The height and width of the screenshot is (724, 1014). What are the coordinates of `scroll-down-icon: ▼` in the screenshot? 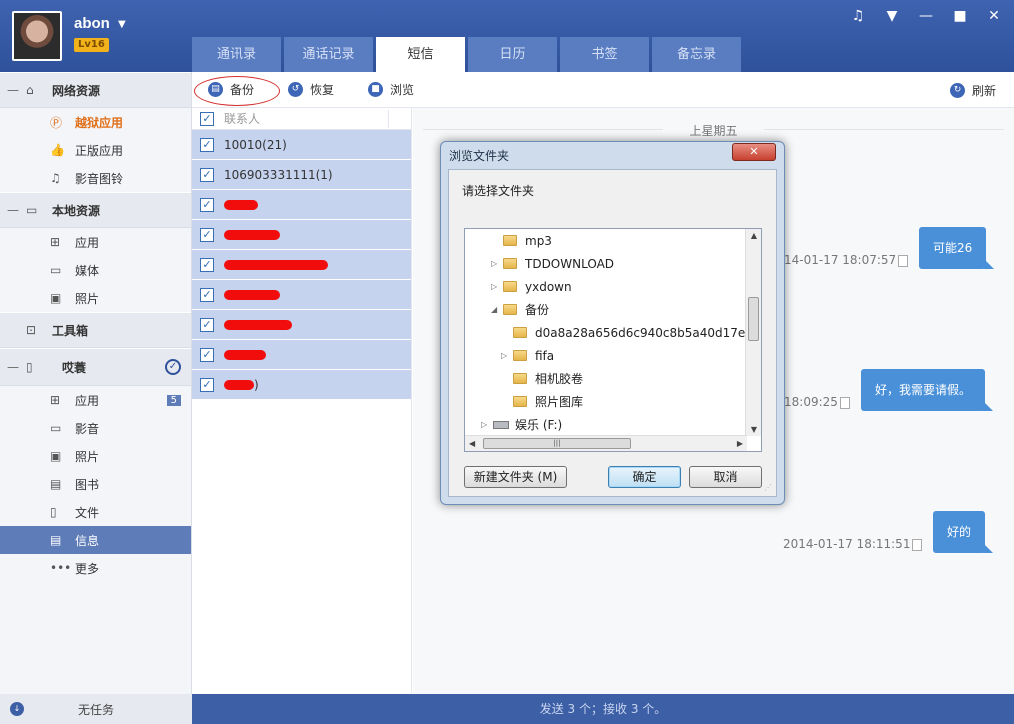 It's located at (753, 429).